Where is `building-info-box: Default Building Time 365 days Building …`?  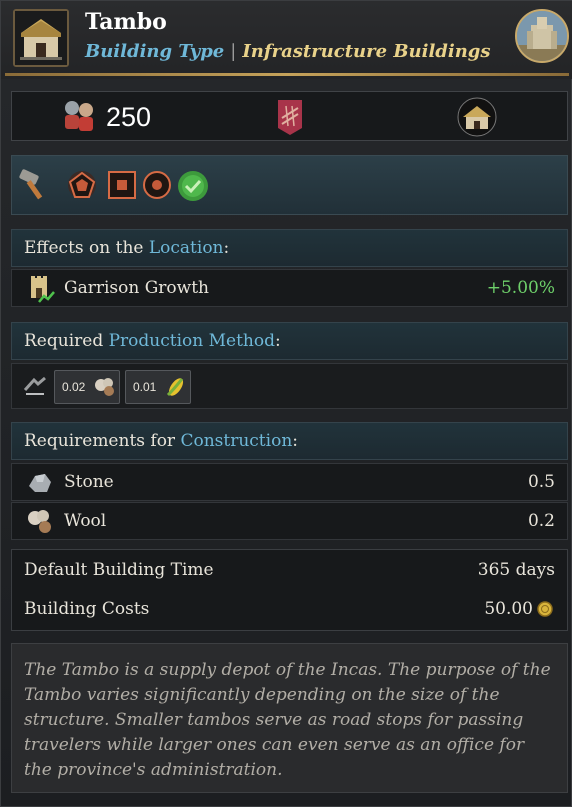
building-info-box: Default Building Time 365 days Building … is located at coordinates (289, 590).